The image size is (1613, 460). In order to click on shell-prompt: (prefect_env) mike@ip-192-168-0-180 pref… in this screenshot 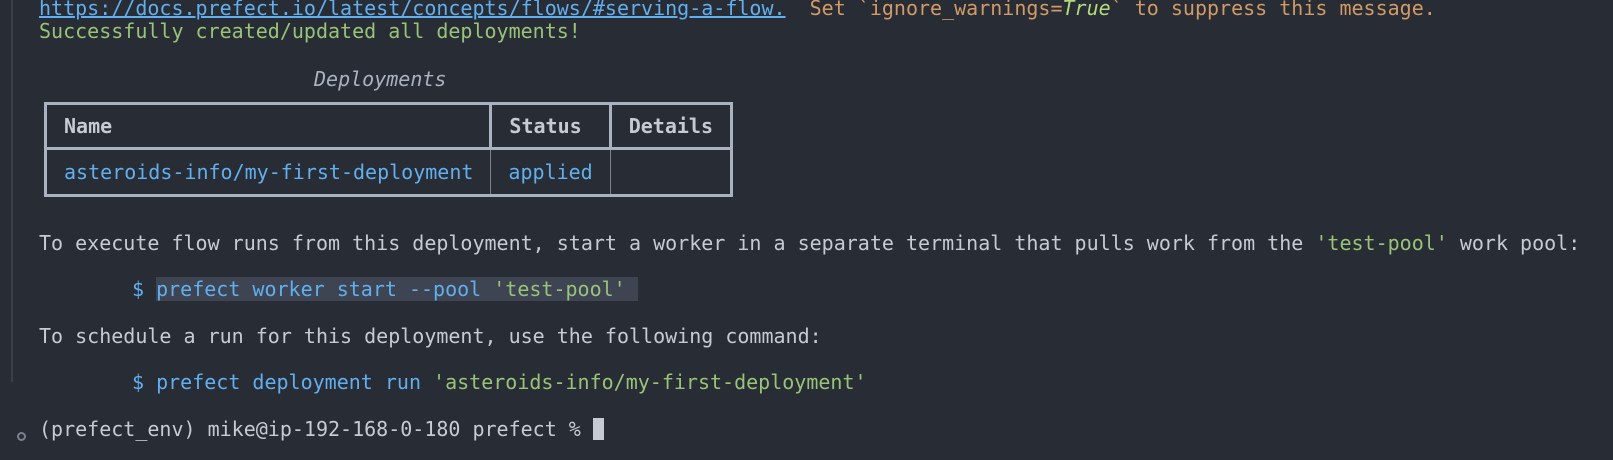, I will do `click(316, 429)`.